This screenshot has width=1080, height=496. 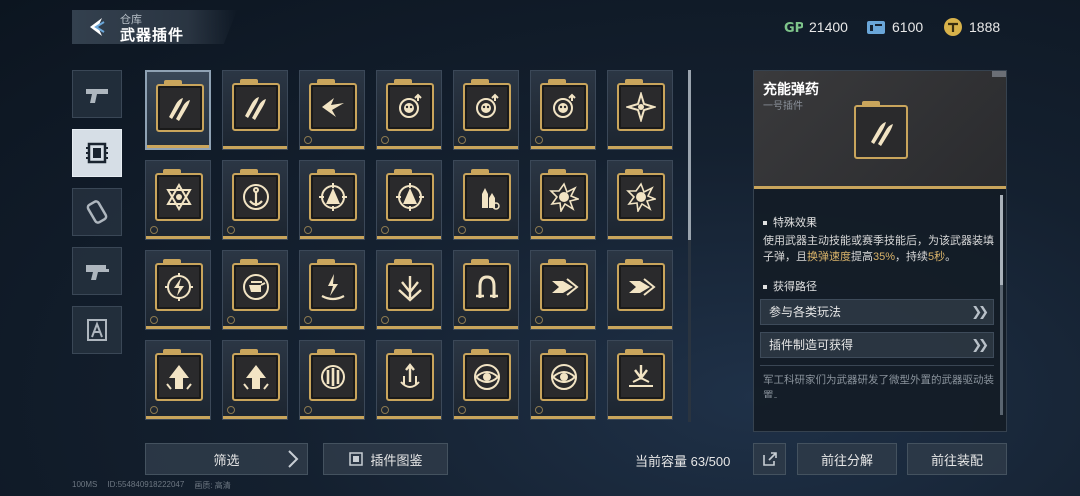 I want to click on skull-up-icon, so click(x=487, y=105).